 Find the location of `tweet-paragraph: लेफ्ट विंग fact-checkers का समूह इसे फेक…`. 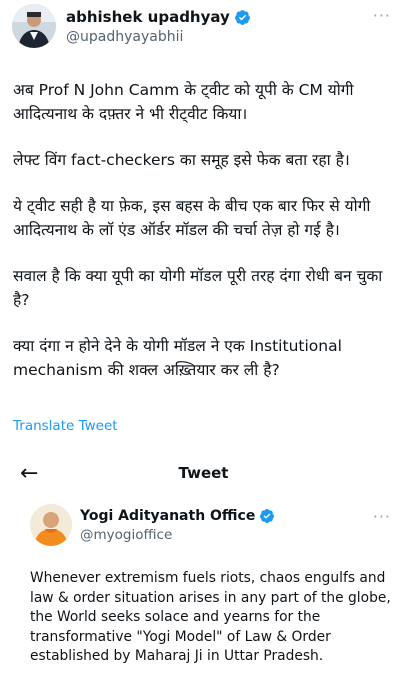

tweet-paragraph: लेफ्ट विंग fact-checkers का समूह इसे फेक… is located at coordinates (181, 160).